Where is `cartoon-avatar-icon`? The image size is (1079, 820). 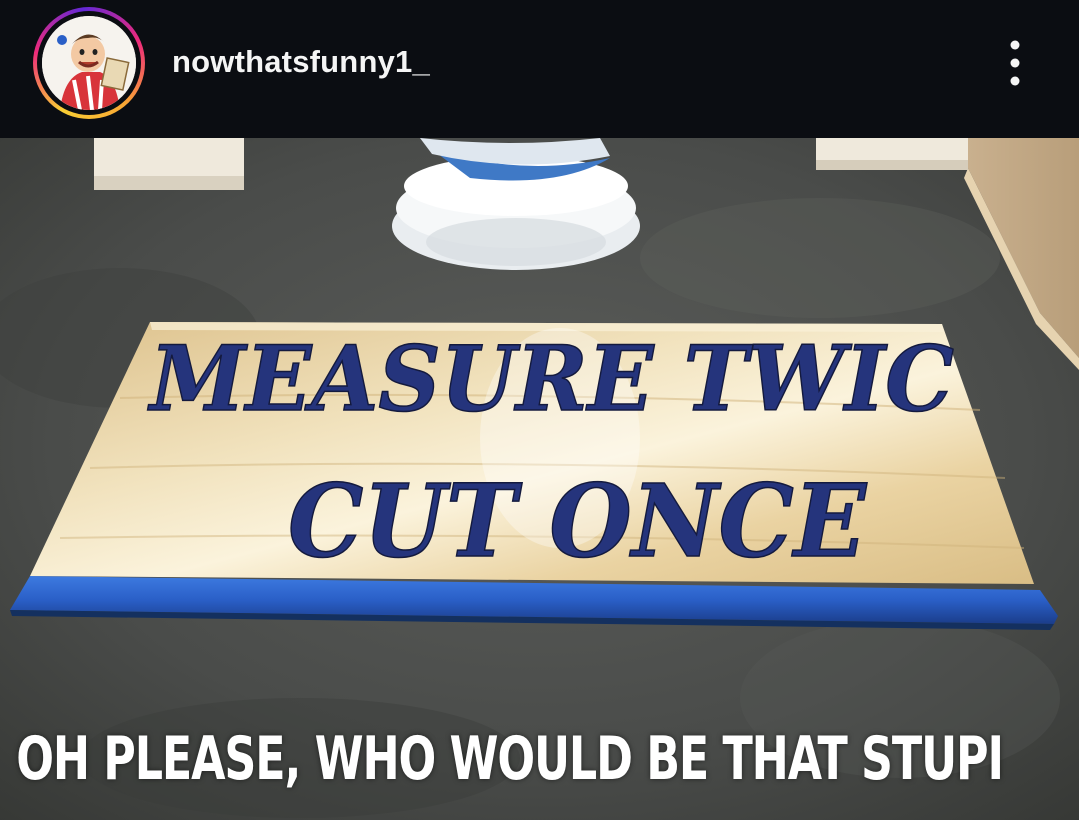 cartoon-avatar-icon is located at coordinates (89, 63).